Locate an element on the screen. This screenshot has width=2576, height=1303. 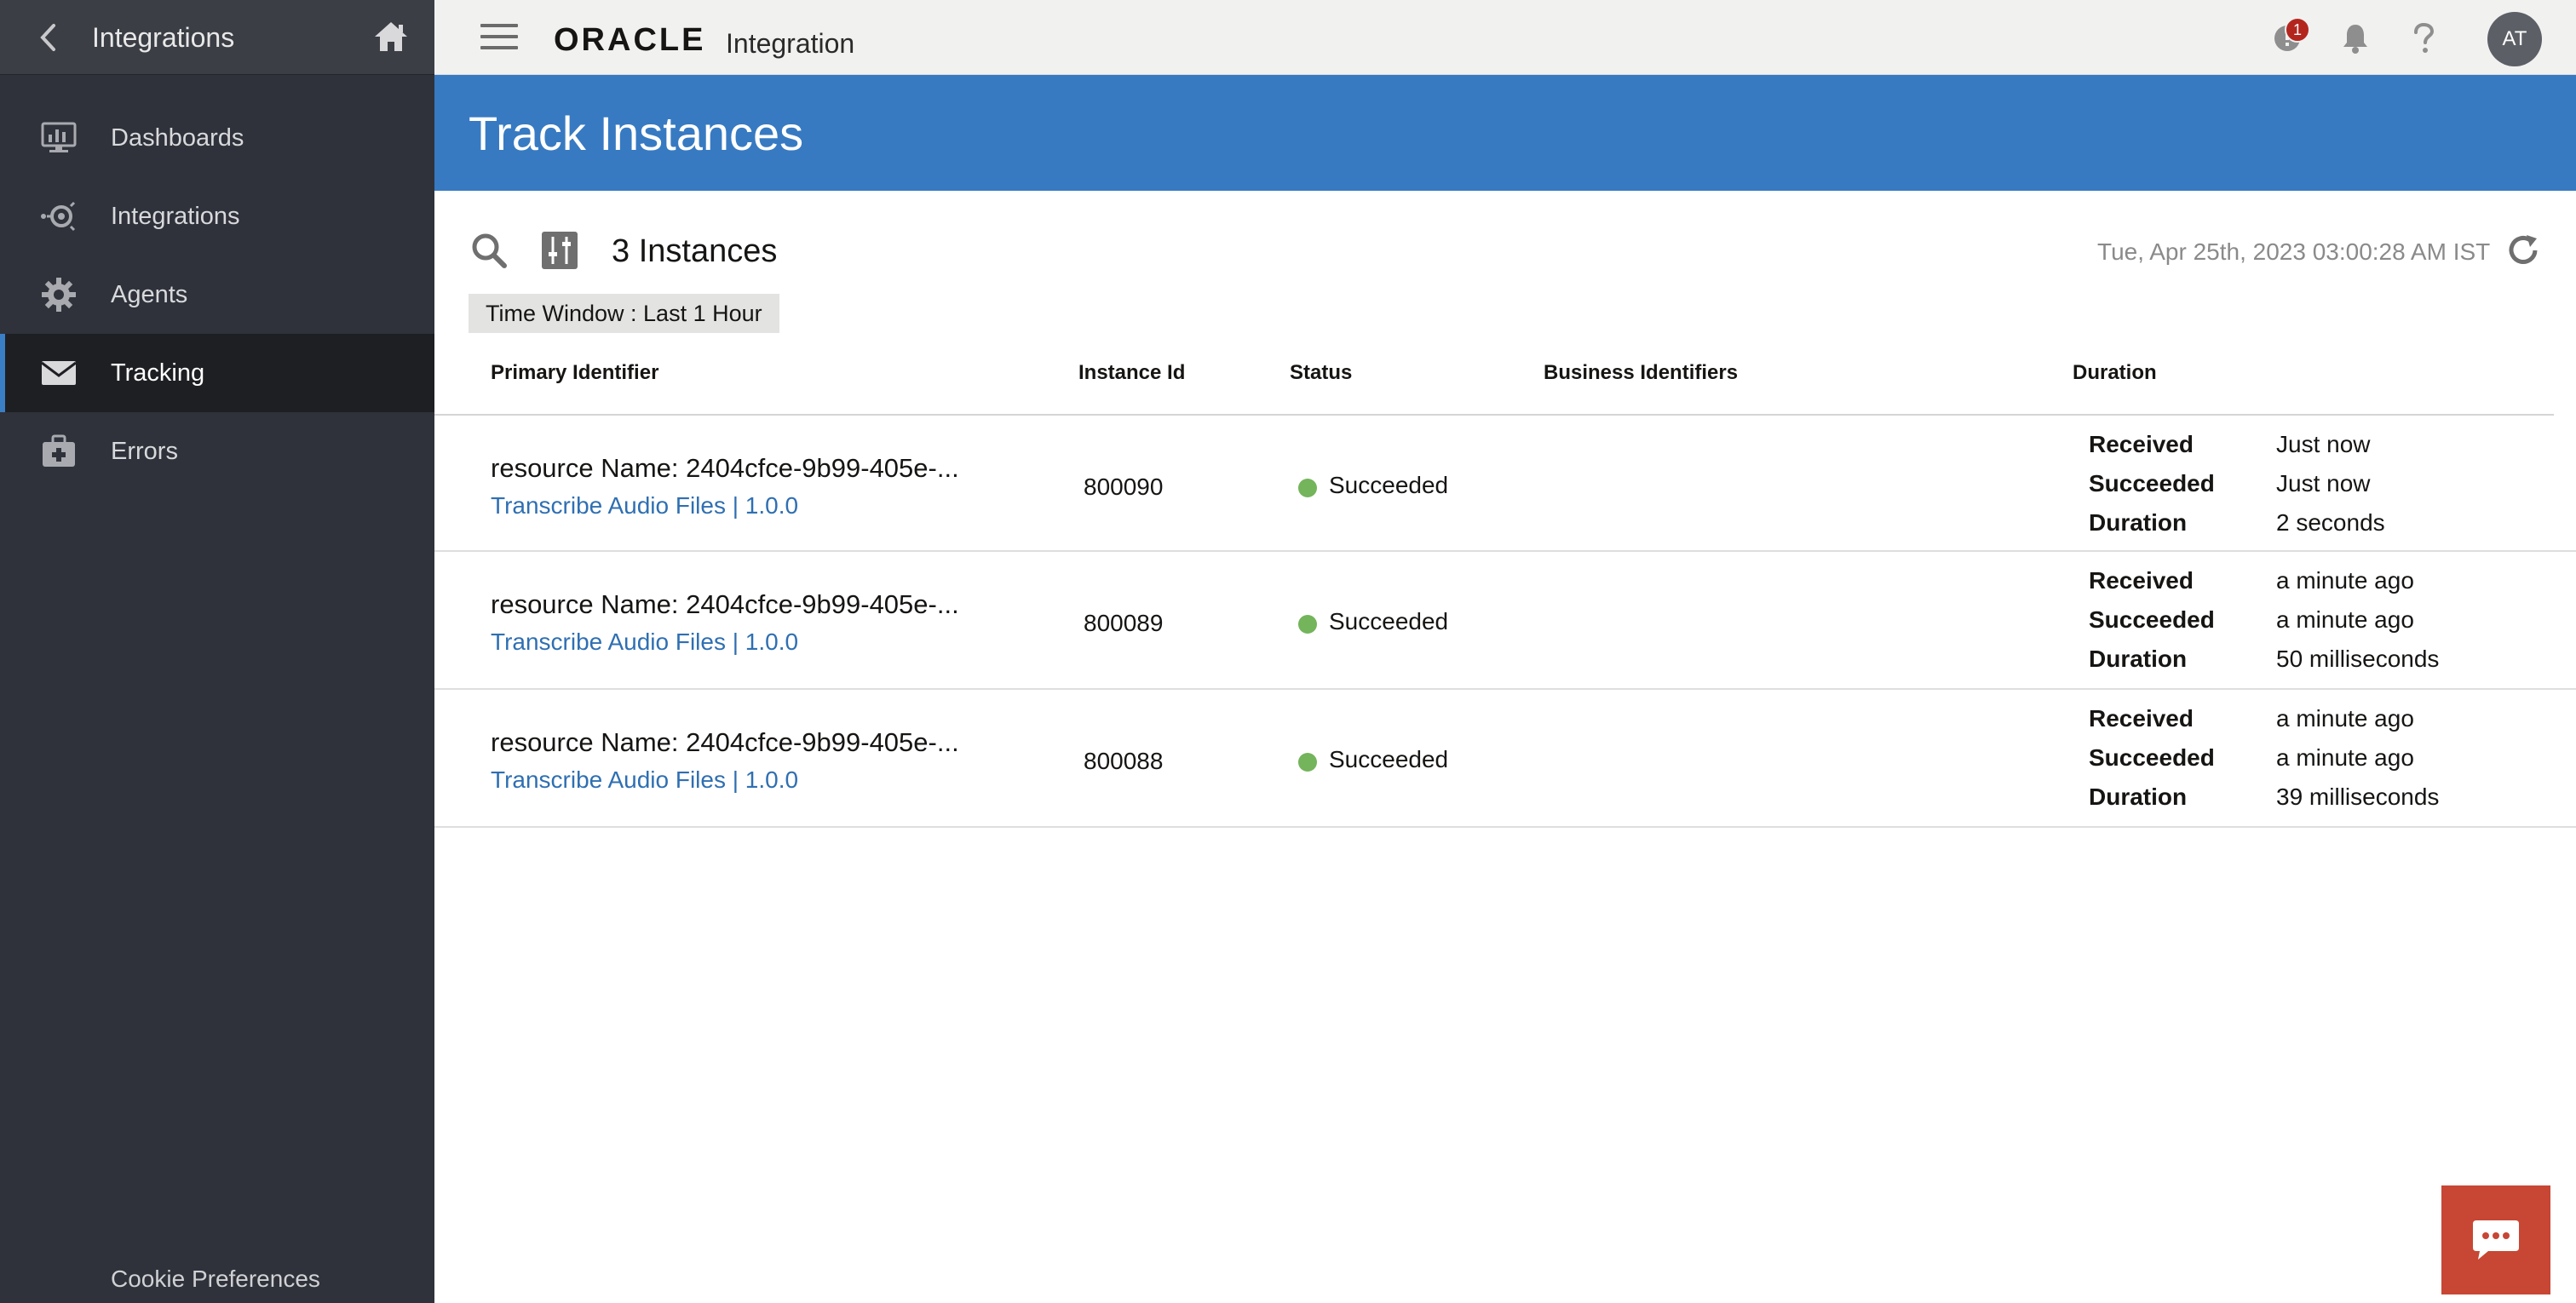
chat-bubble-icon is located at coordinates (2496, 1240).